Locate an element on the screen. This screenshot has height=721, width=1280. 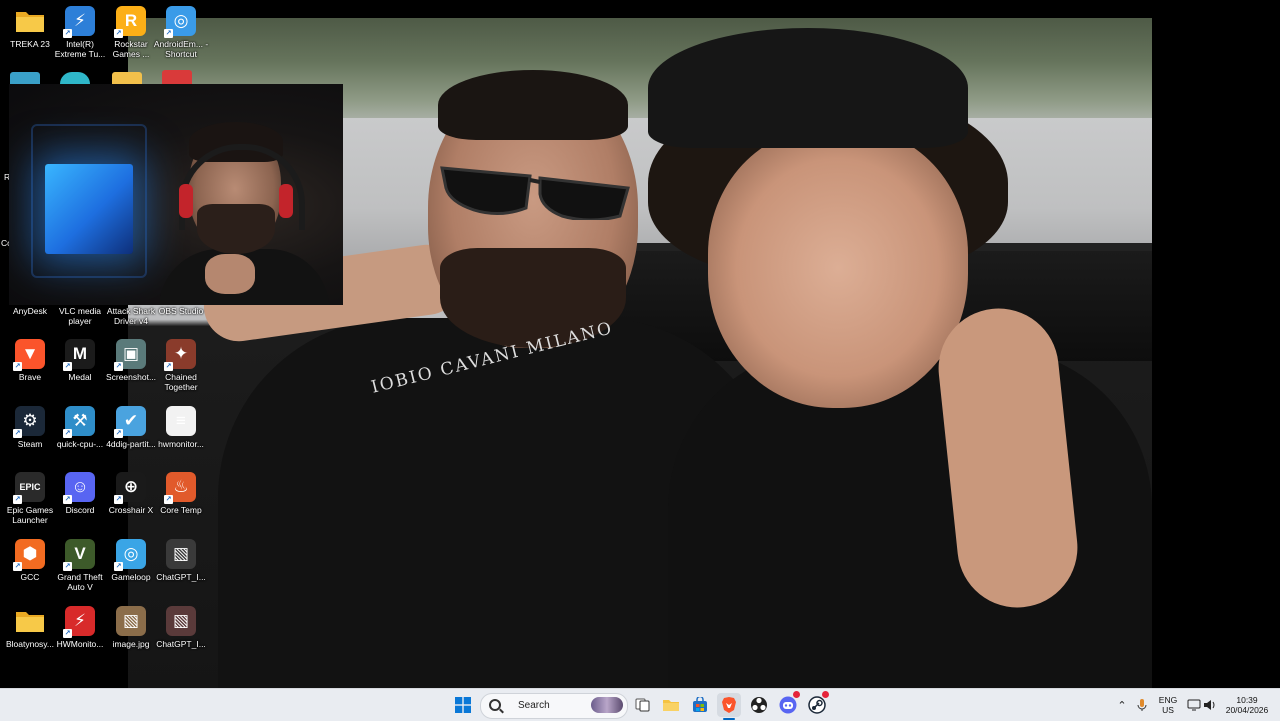
steam-icon is located at coordinates (817, 704).